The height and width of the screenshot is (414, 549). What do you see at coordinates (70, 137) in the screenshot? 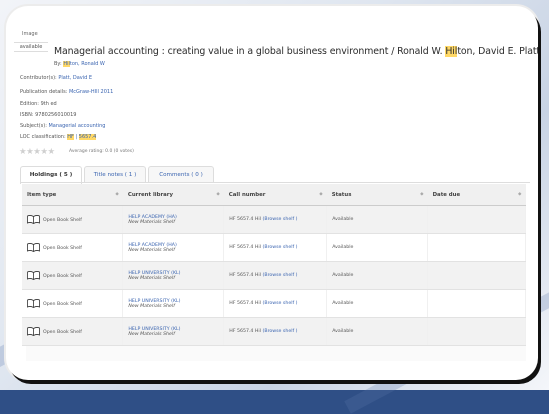
I see `lcc-highlight: HF` at bounding box center [70, 137].